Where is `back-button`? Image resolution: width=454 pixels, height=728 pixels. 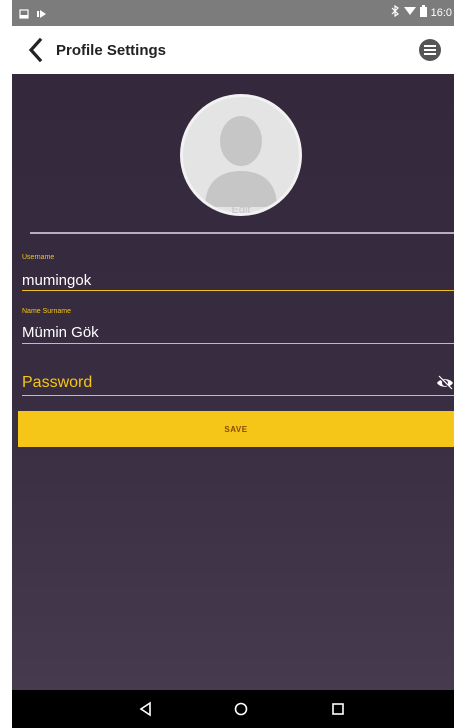 back-button is located at coordinates (36, 50).